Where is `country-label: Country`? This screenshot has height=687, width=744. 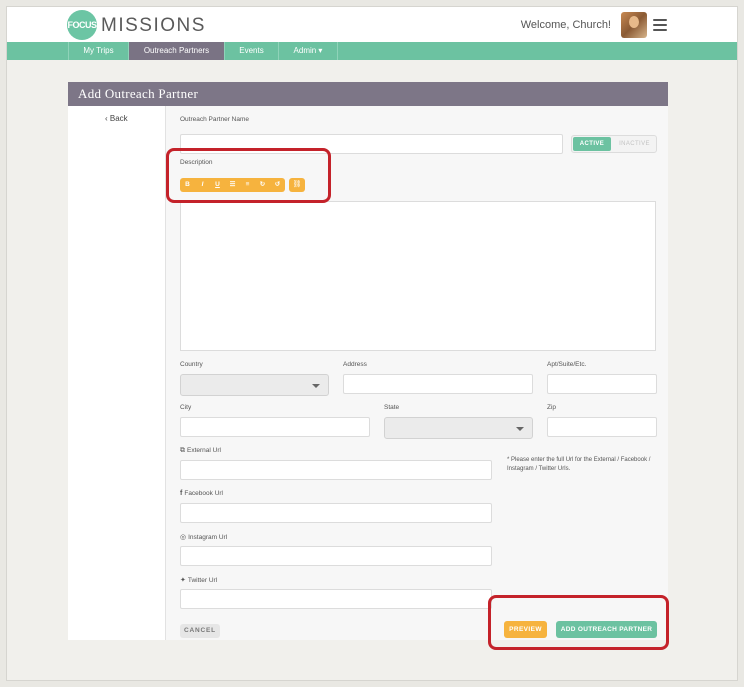 country-label: Country is located at coordinates (191, 364).